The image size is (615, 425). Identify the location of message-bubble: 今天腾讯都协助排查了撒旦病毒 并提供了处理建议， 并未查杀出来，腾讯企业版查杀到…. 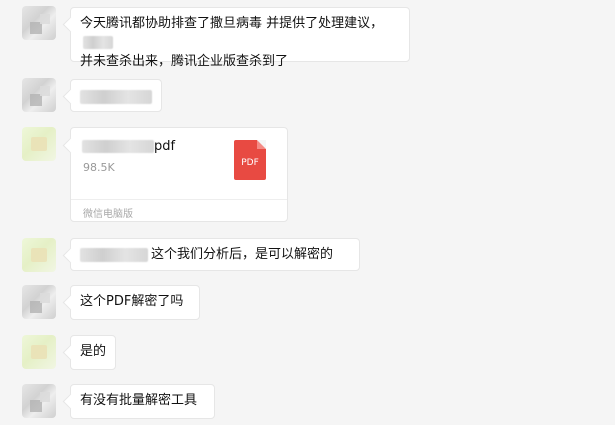
(240, 38).